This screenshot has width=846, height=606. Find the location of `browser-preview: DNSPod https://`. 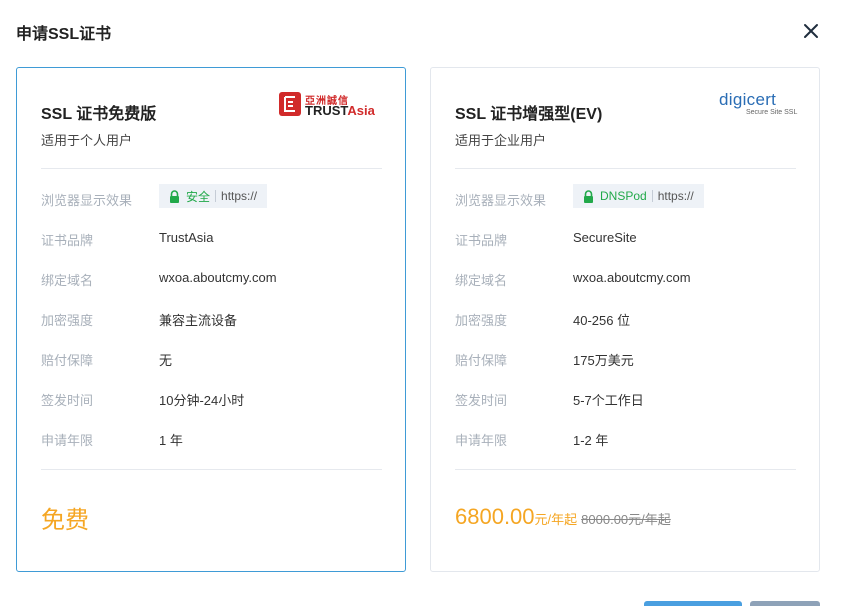

browser-preview: DNSPod https:// is located at coordinates (638, 196).